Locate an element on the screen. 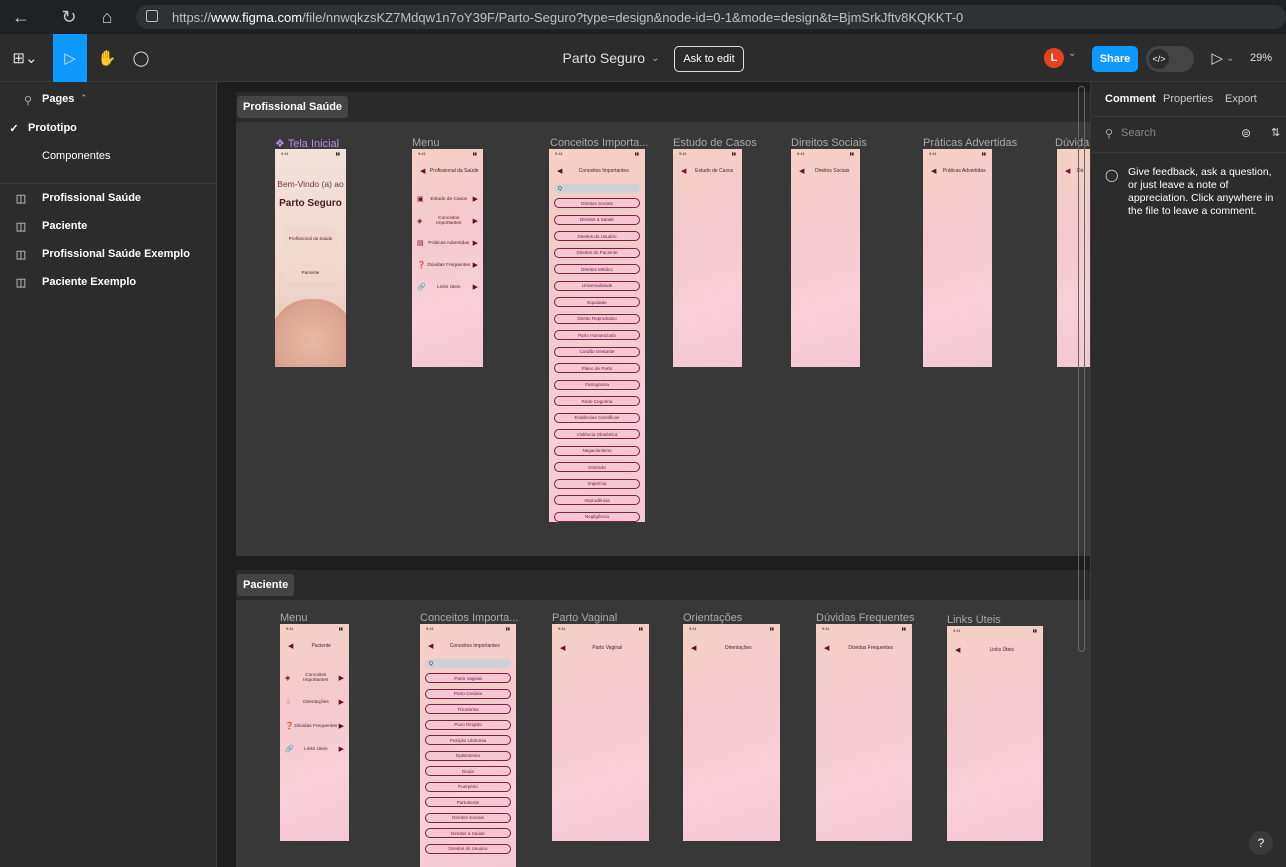 The width and height of the screenshot is (1286, 867). move-tool-icon: ▷ is located at coordinates (70, 58).